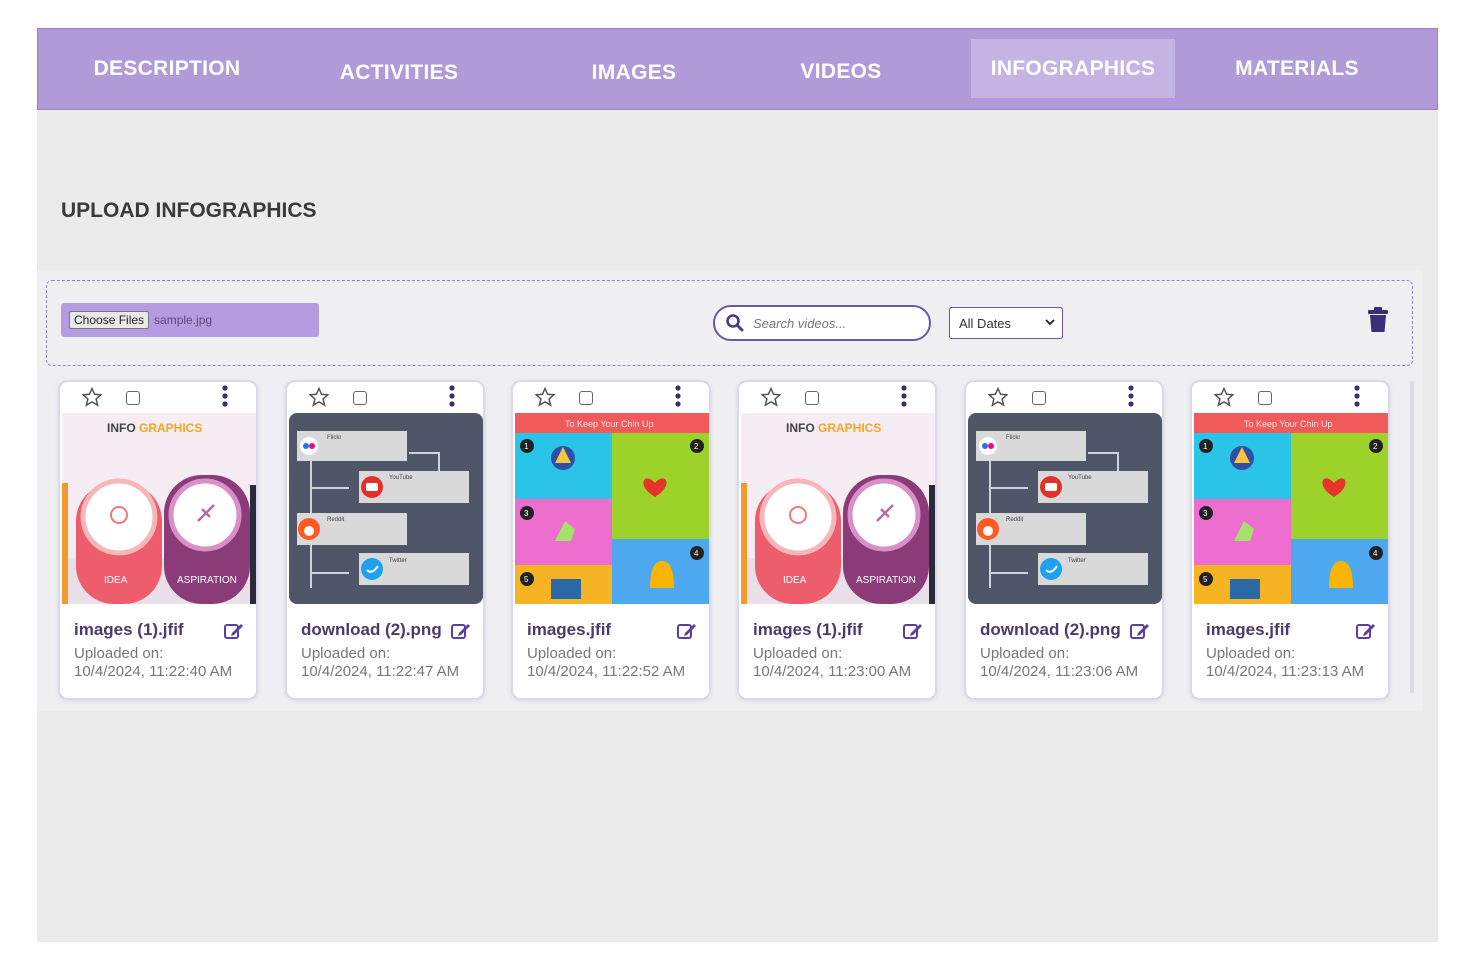 The height and width of the screenshot is (970, 1475). I want to click on tab-activities: ACTIVITIES, so click(399, 72).